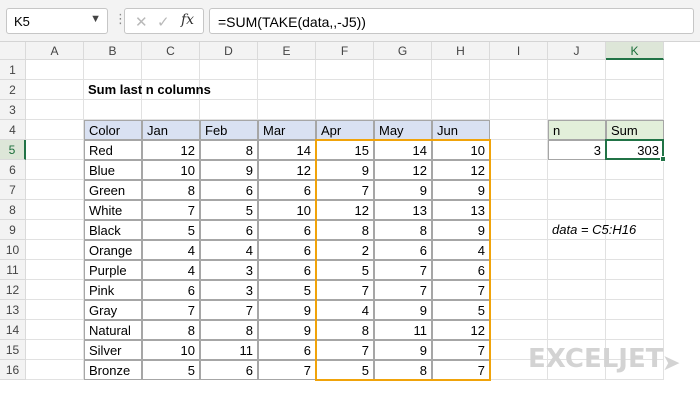 The image size is (700, 400). What do you see at coordinates (13, 250) in the screenshot?
I see `row-header-10: 10` at bounding box center [13, 250].